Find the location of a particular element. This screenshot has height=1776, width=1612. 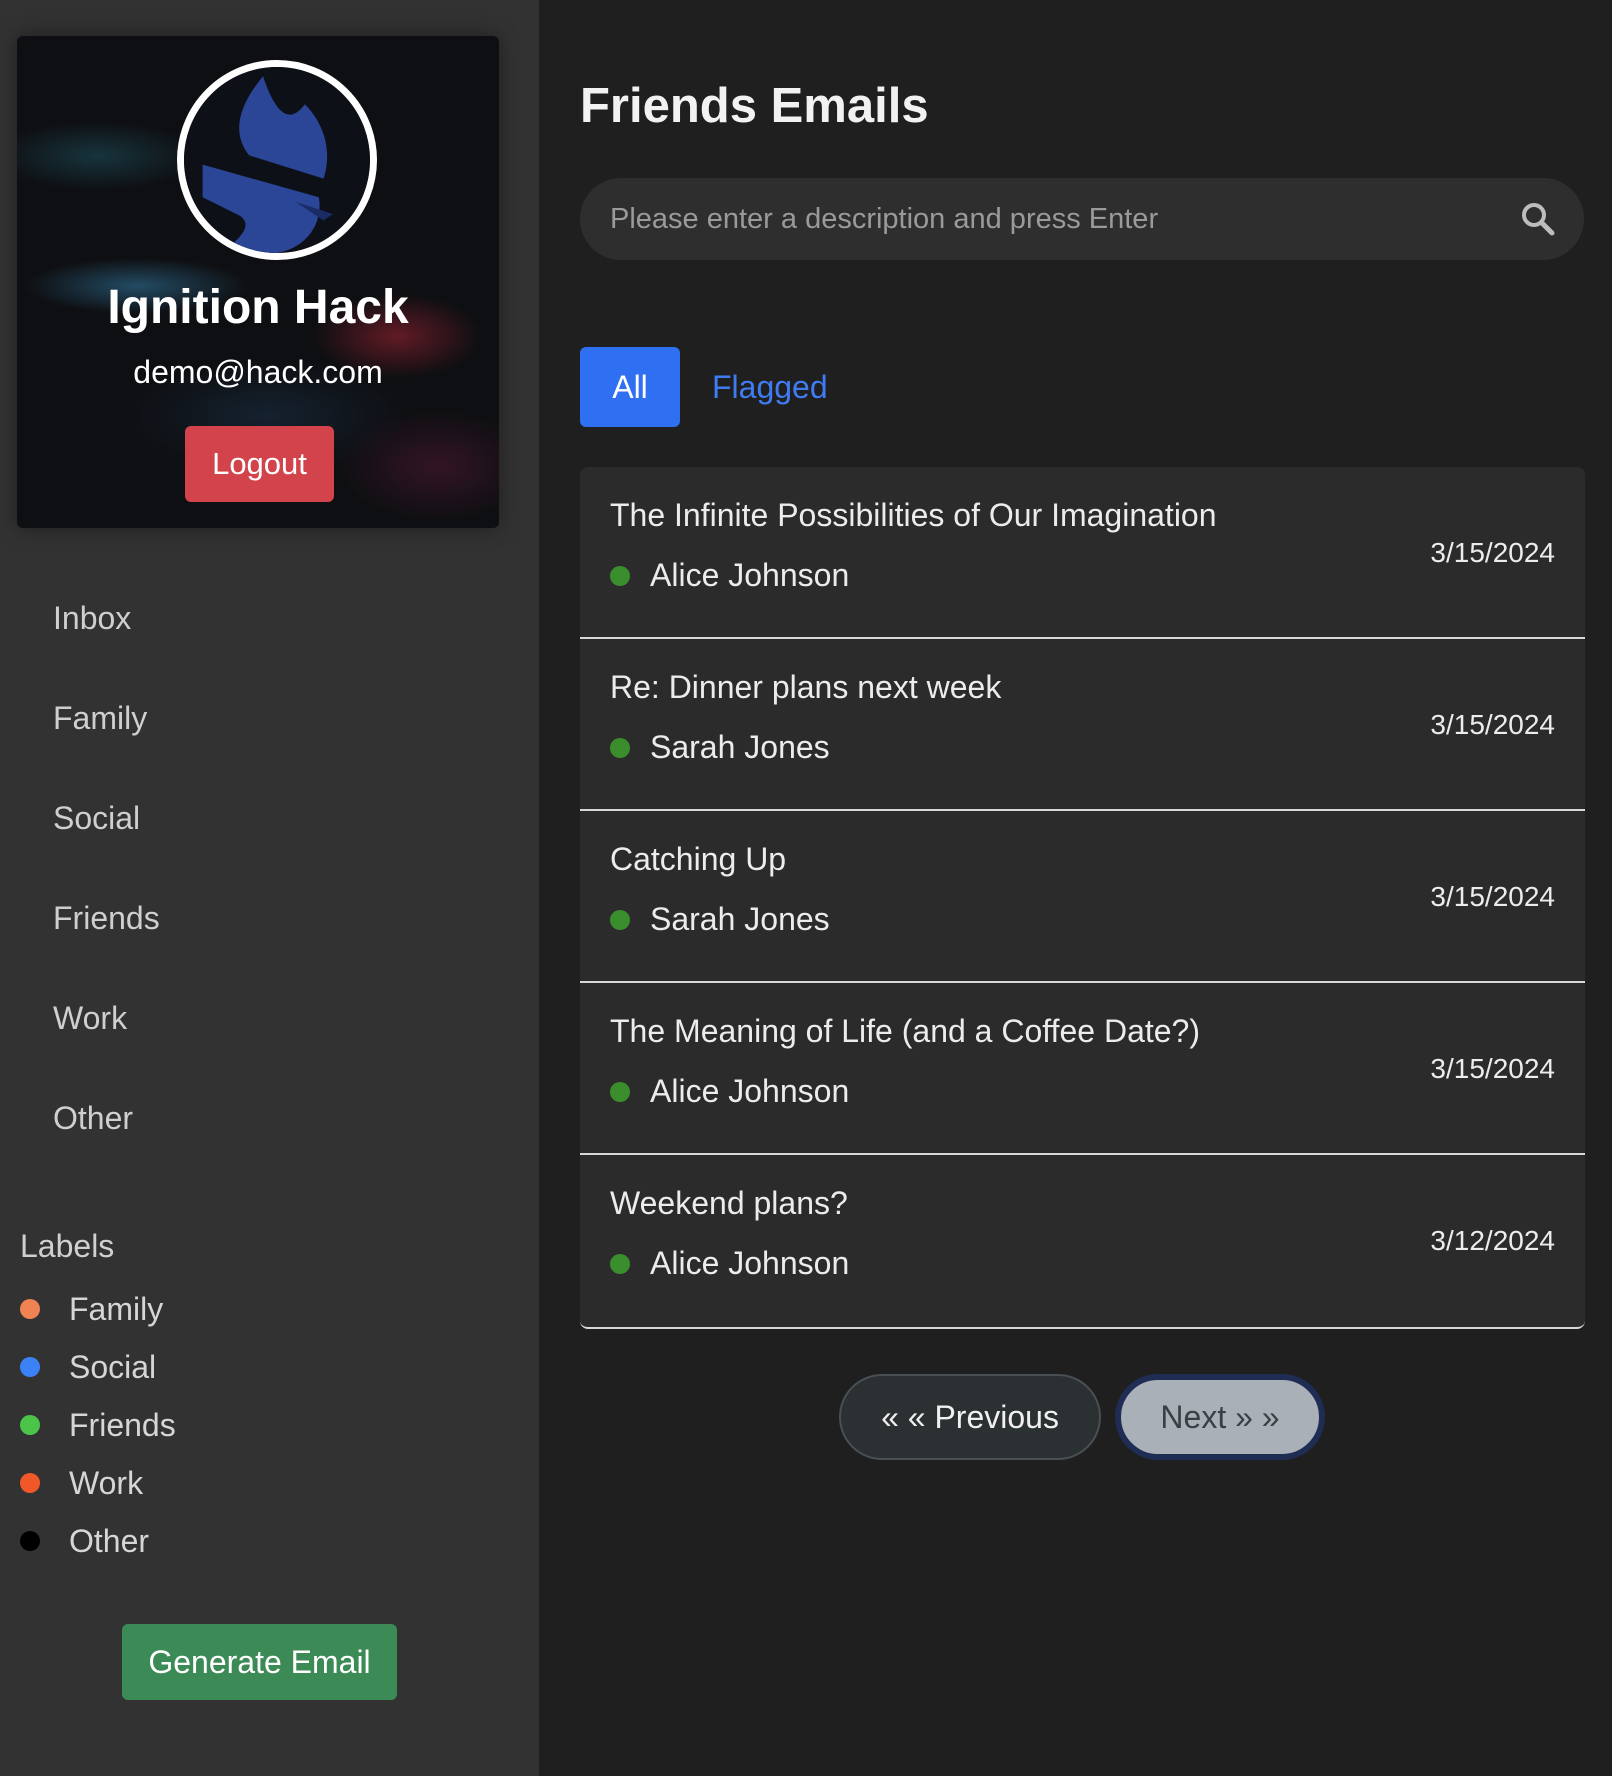

nav-item-label: Work is located at coordinates (90, 1017).